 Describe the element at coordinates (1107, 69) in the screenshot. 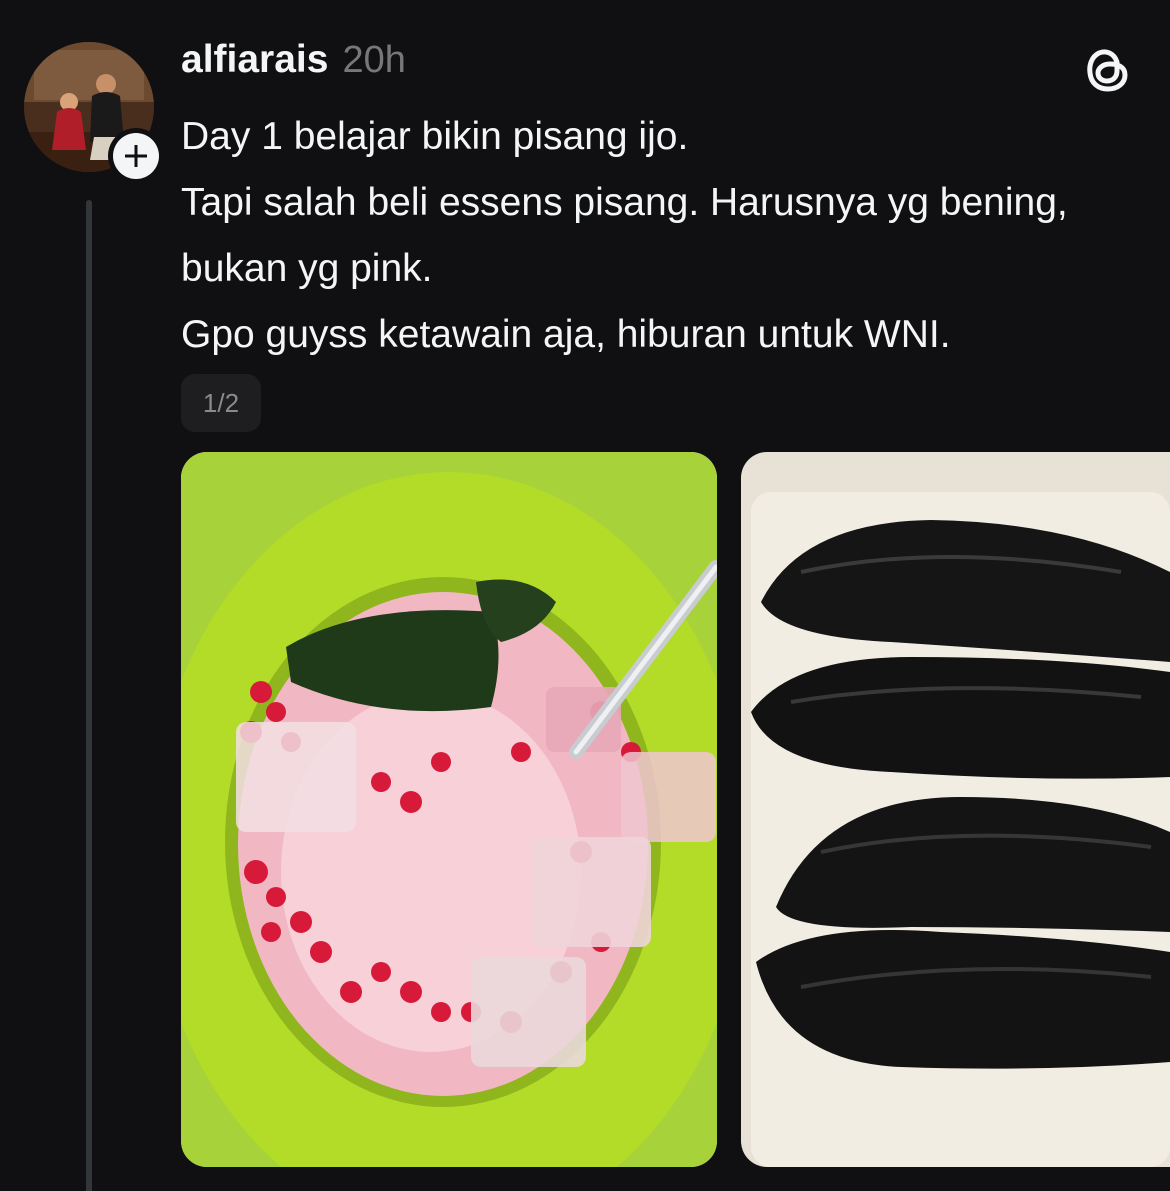

I see `threads-logo-icon` at that location.